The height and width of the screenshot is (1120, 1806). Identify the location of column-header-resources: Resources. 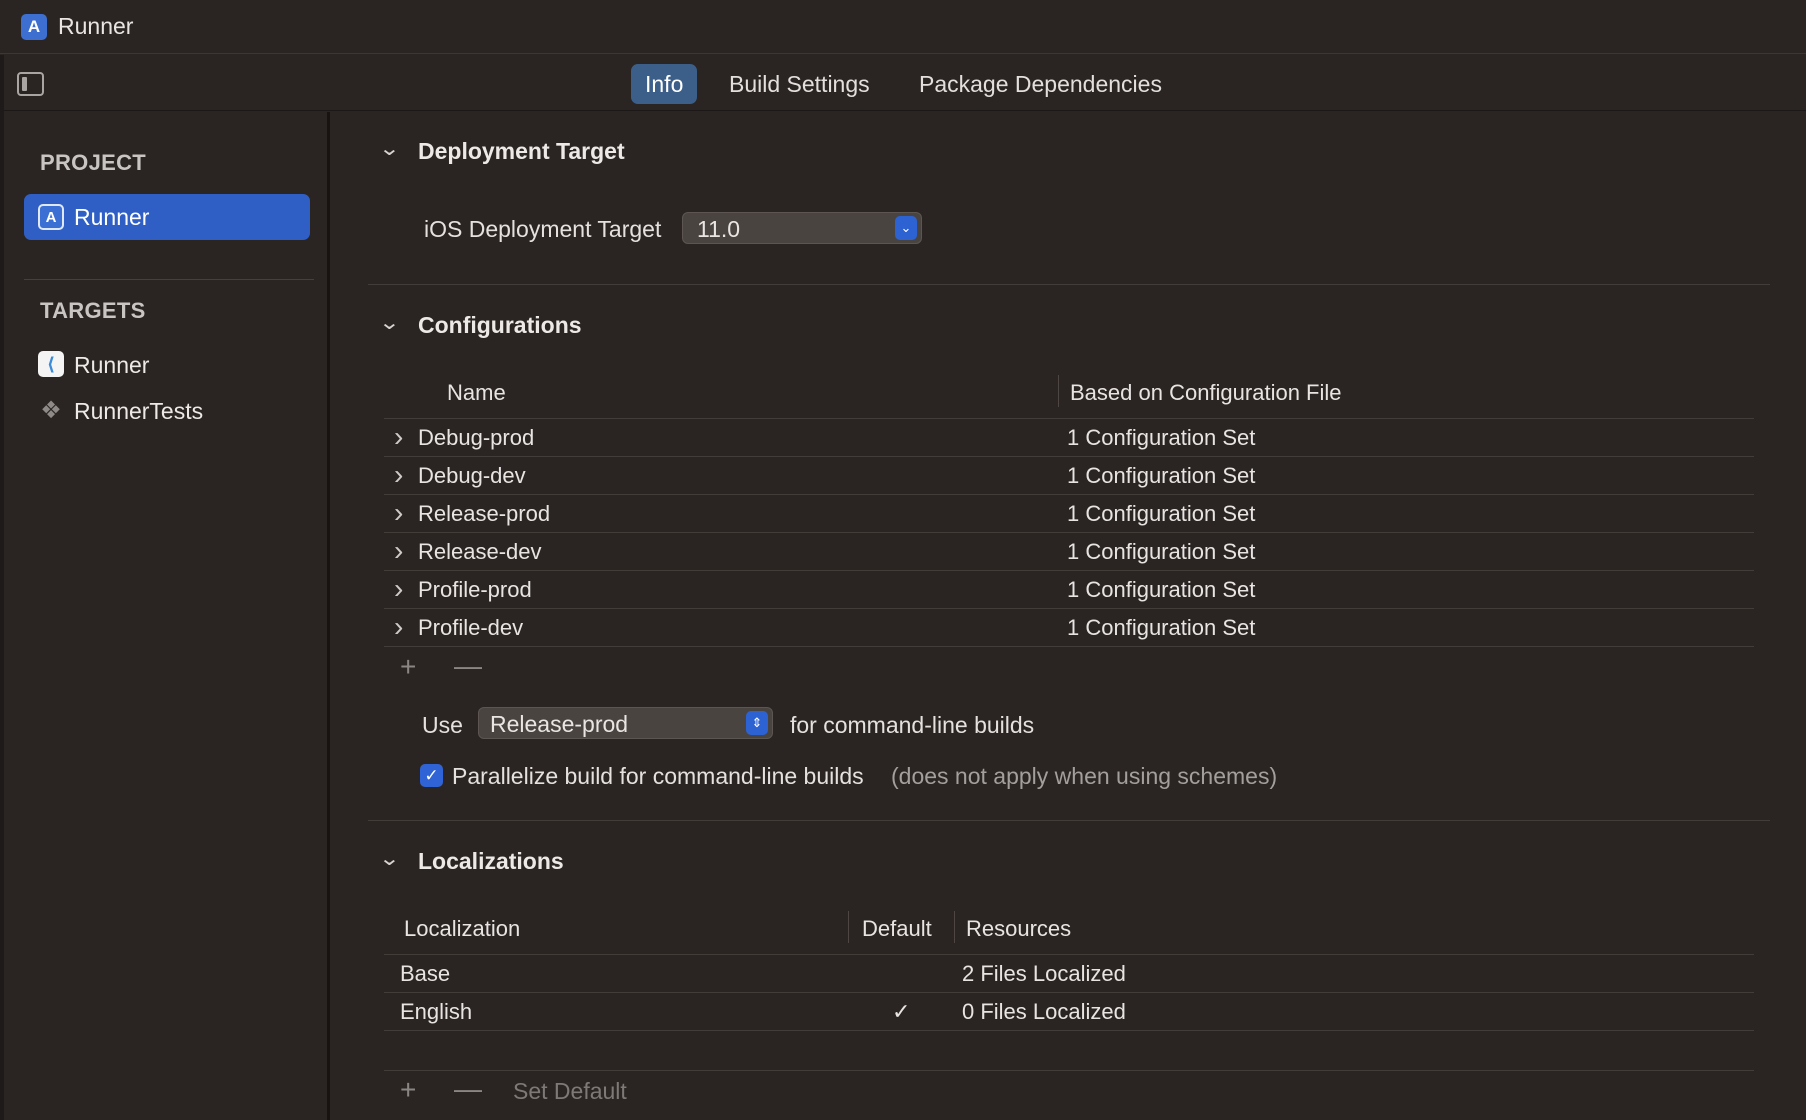
(1018, 929).